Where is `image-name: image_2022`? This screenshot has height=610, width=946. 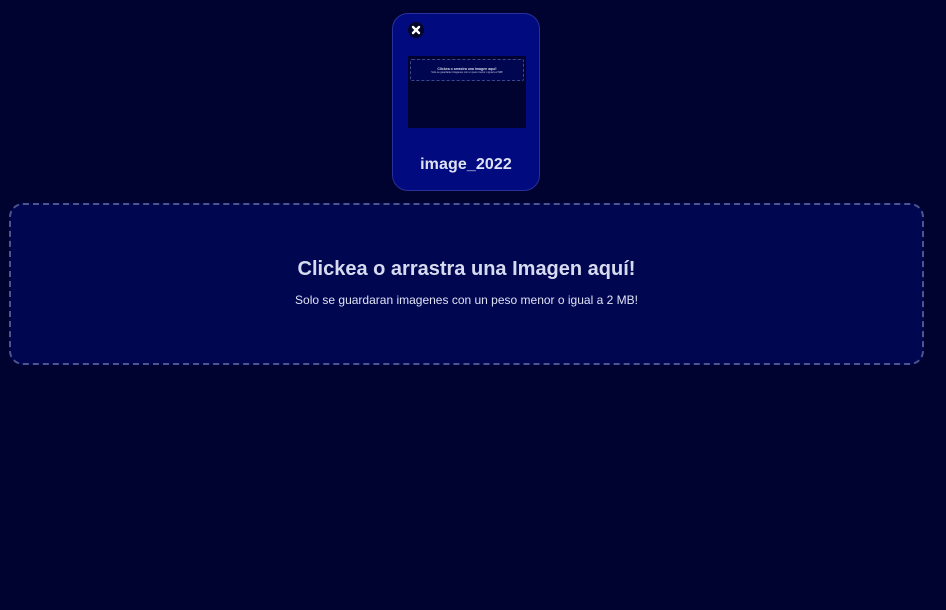 image-name: image_2022 is located at coordinates (466, 164).